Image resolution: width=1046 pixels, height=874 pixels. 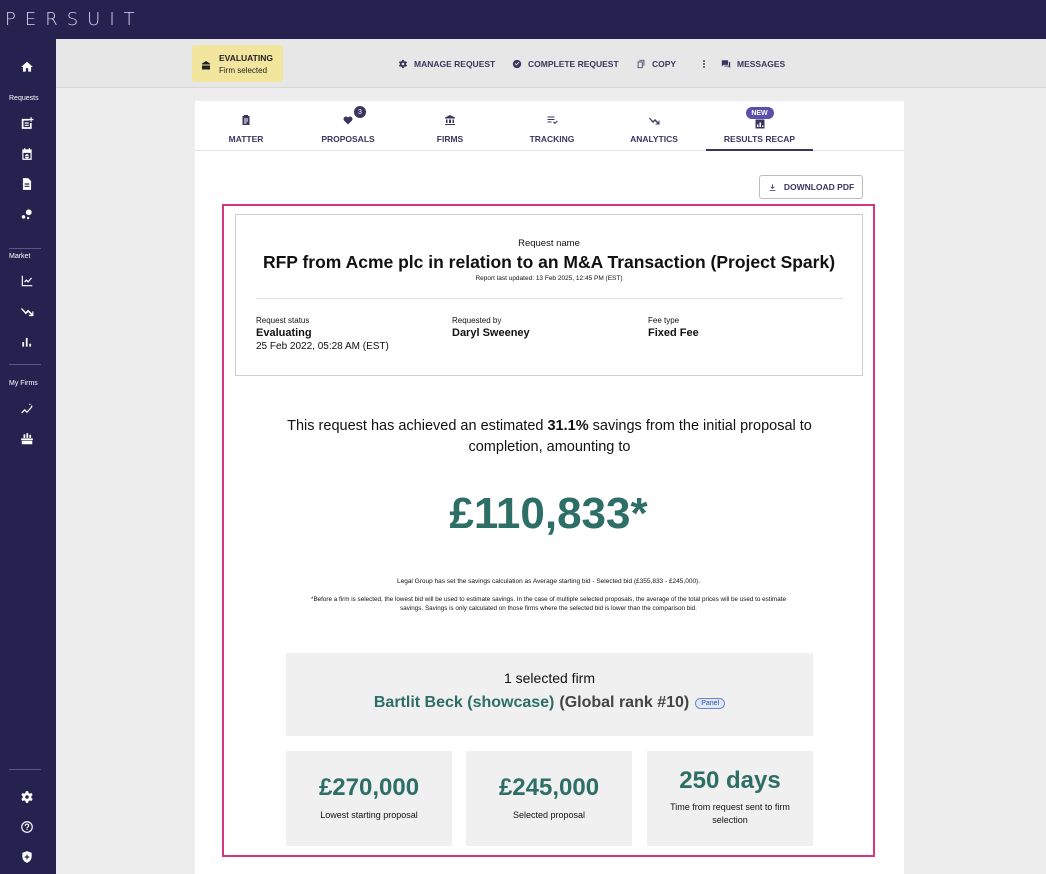 What do you see at coordinates (322, 346) in the screenshot?
I see `field-date: 25 Feb 2022, 05:28 AM (EST)` at bounding box center [322, 346].